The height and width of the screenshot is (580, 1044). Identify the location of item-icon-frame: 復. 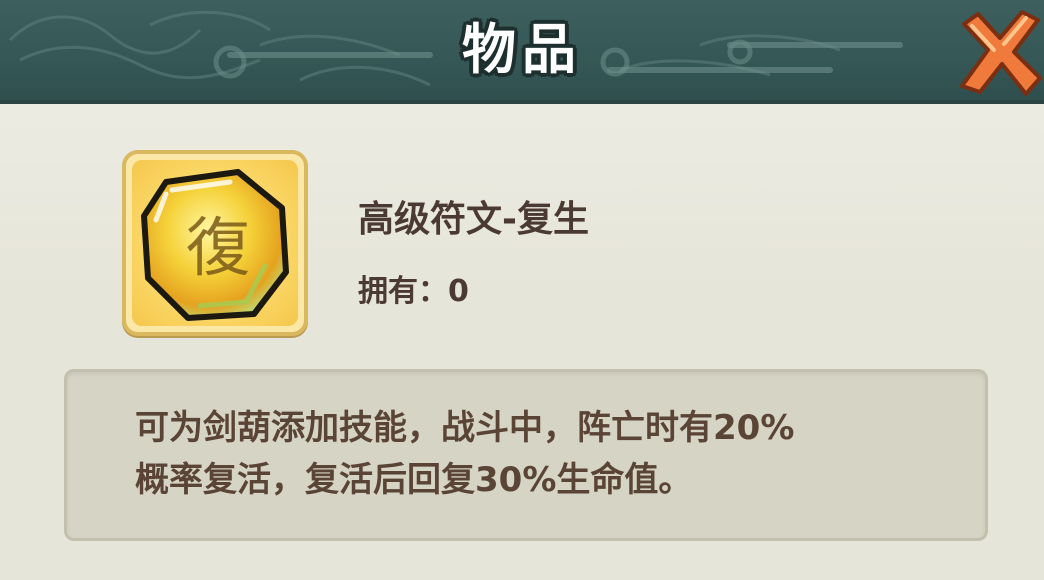
(215, 243).